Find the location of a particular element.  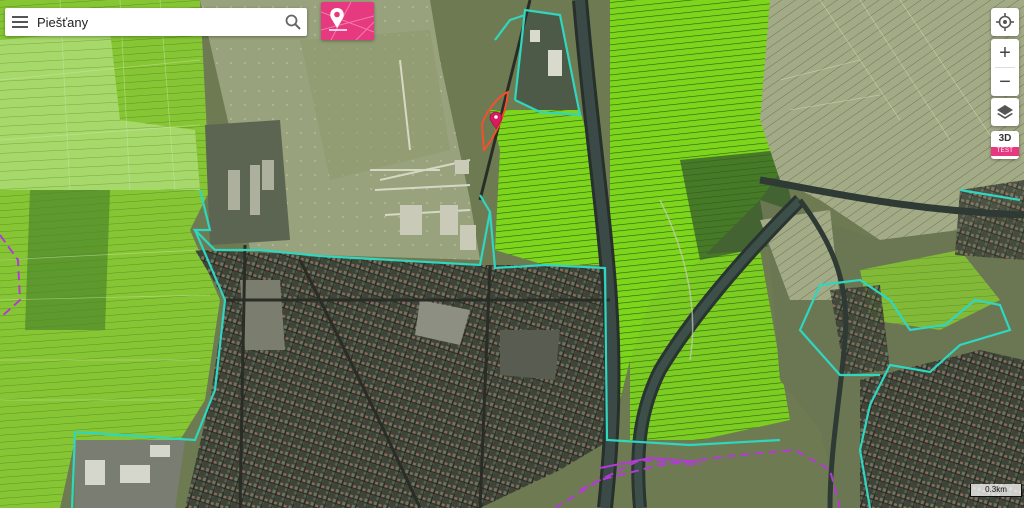

layers-button is located at coordinates (1005, 112).